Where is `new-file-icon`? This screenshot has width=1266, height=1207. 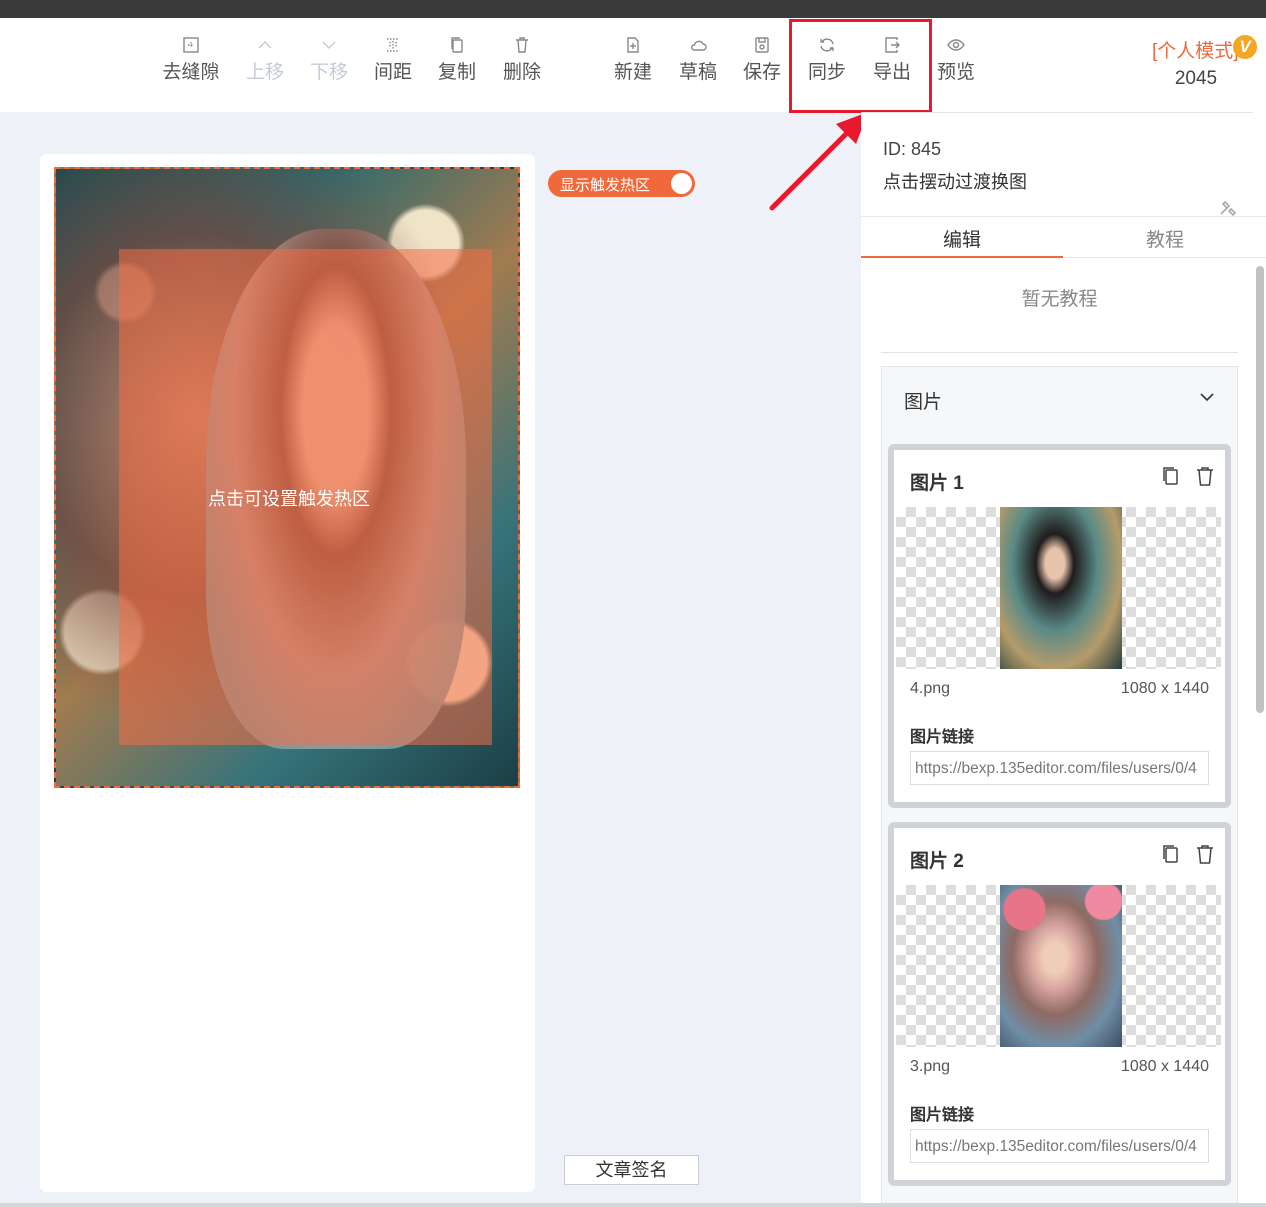
new-file-icon is located at coordinates (633, 49).